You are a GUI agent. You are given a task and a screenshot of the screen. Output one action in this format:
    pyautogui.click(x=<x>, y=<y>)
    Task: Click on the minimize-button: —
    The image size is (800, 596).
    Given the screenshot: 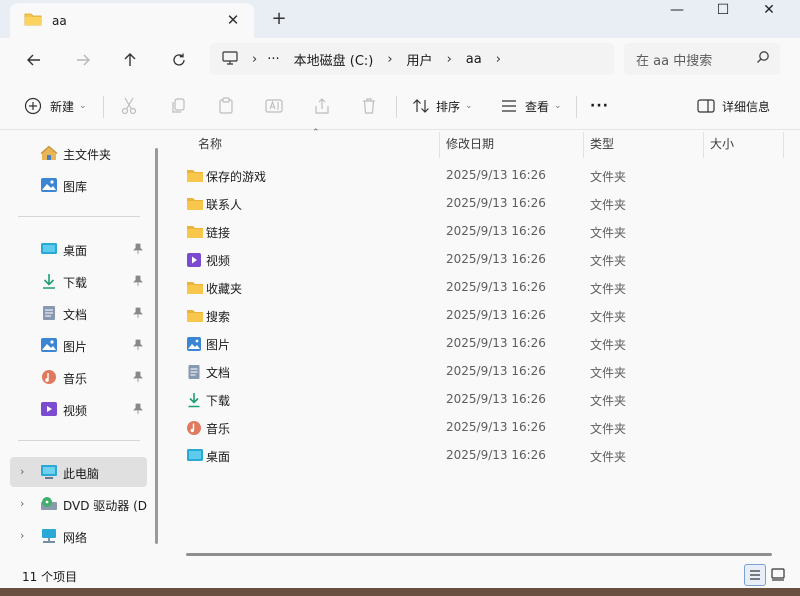 What is the action you would take?
    pyautogui.click(x=677, y=12)
    